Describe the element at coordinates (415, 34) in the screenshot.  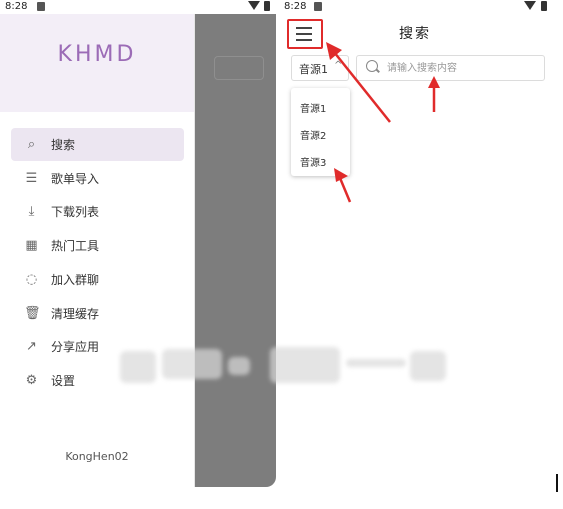
I see `page-title: 搜索` at that location.